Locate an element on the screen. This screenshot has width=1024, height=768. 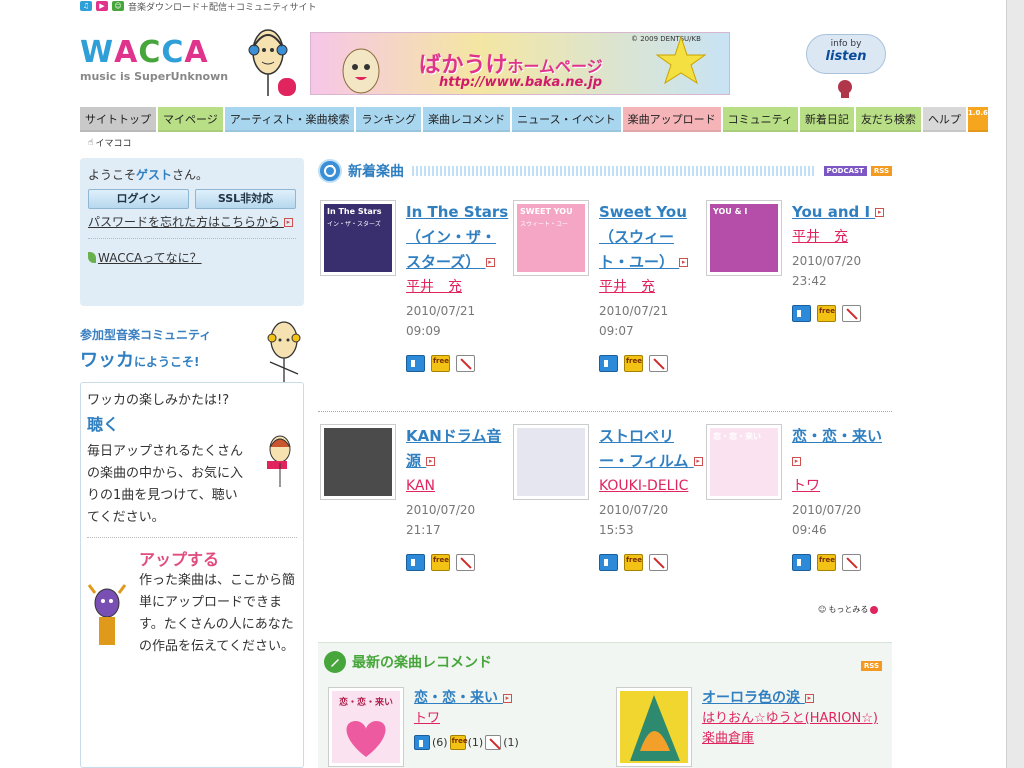
nav-item: コミュニティ is located at coordinates (760, 119).